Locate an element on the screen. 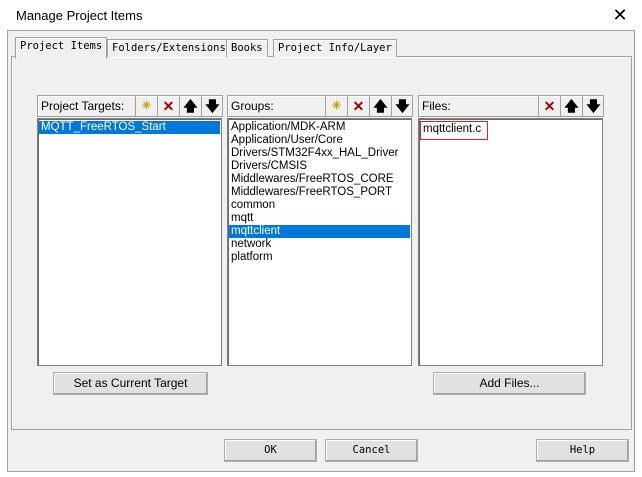 The width and height of the screenshot is (642, 477). new-group-icon: ✳ is located at coordinates (336, 106).